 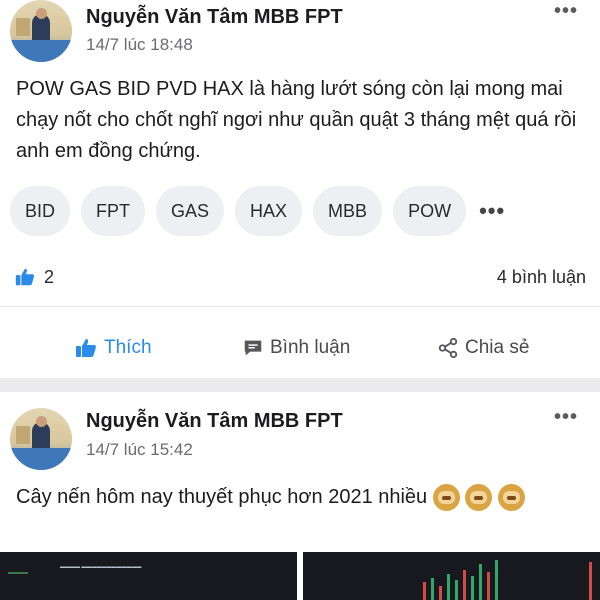 What do you see at coordinates (300, 277) in the screenshot?
I see `post-stats: 2 4 bình luận` at bounding box center [300, 277].